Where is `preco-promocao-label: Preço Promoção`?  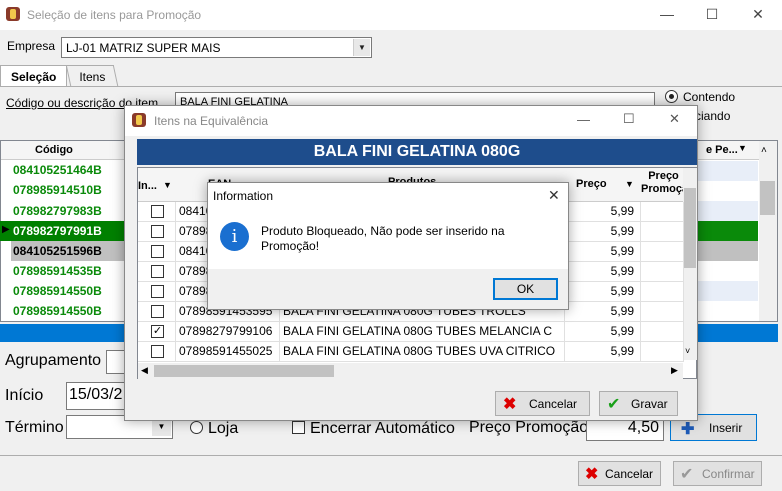 preco-promocao-label: Preço Promoção is located at coordinates (529, 427).